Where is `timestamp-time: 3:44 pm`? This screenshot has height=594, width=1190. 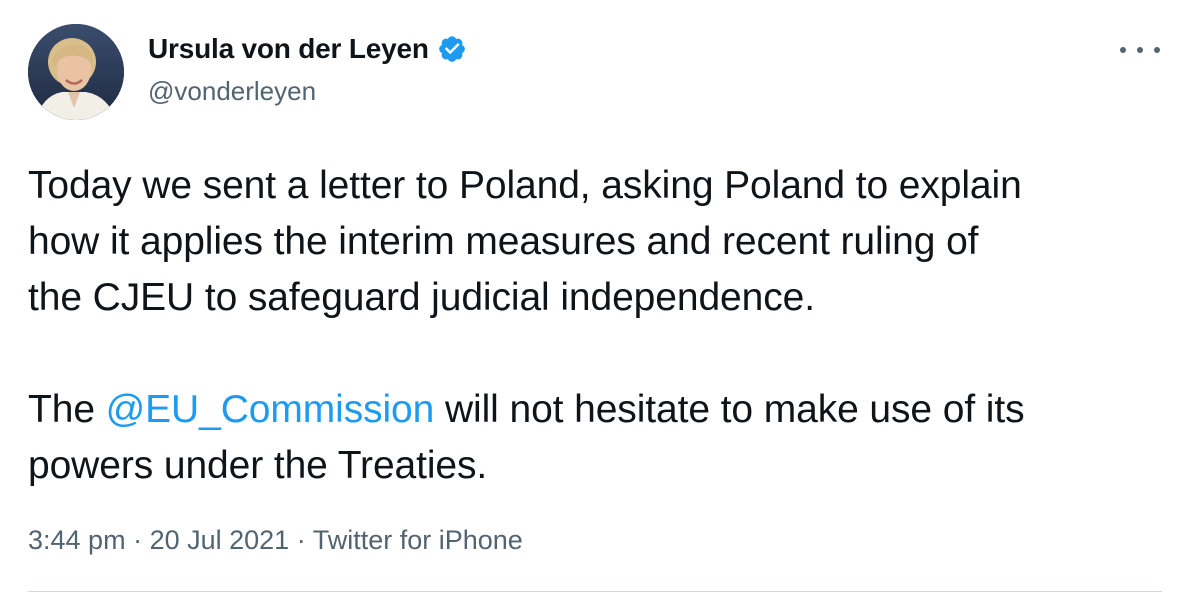
timestamp-time: 3:44 pm is located at coordinates (77, 540).